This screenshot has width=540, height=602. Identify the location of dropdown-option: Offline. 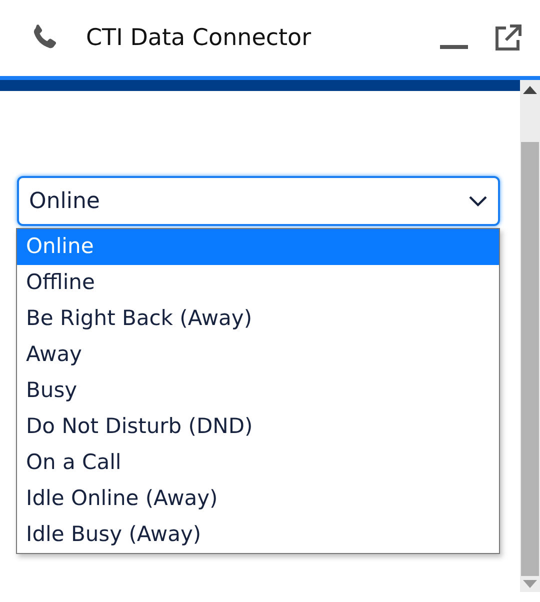
(258, 283).